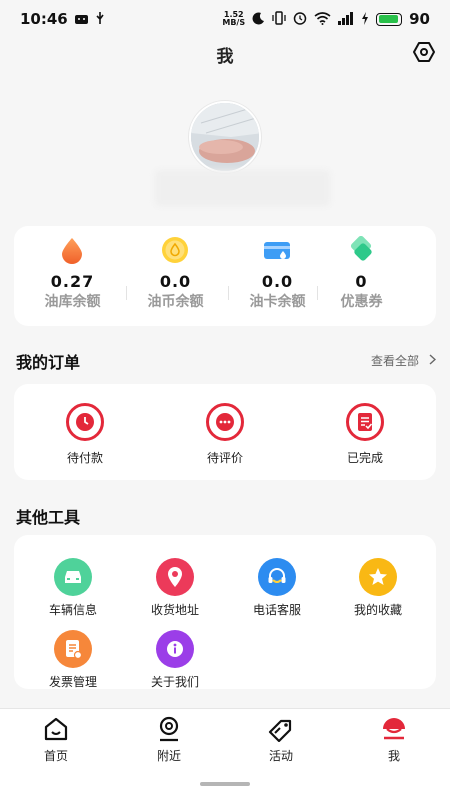 The image size is (450, 800). What do you see at coordinates (72, 250) in the screenshot?
I see `oil-drop-icon` at bounding box center [72, 250].